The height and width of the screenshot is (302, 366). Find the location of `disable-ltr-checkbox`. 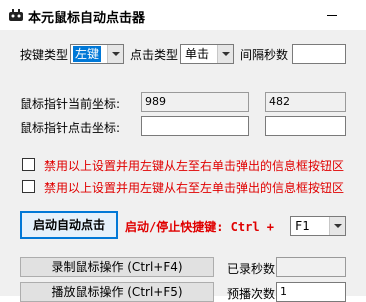

disable-ltr-checkbox is located at coordinates (28, 164).